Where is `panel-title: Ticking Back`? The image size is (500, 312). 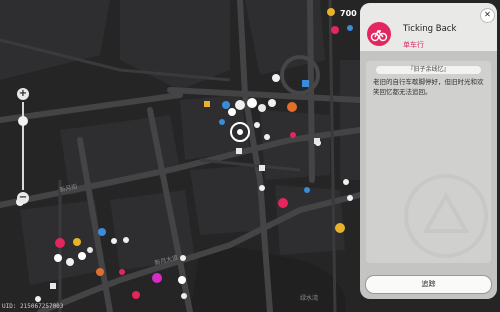 panel-title: Ticking Back is located at coordinates (430, 29).